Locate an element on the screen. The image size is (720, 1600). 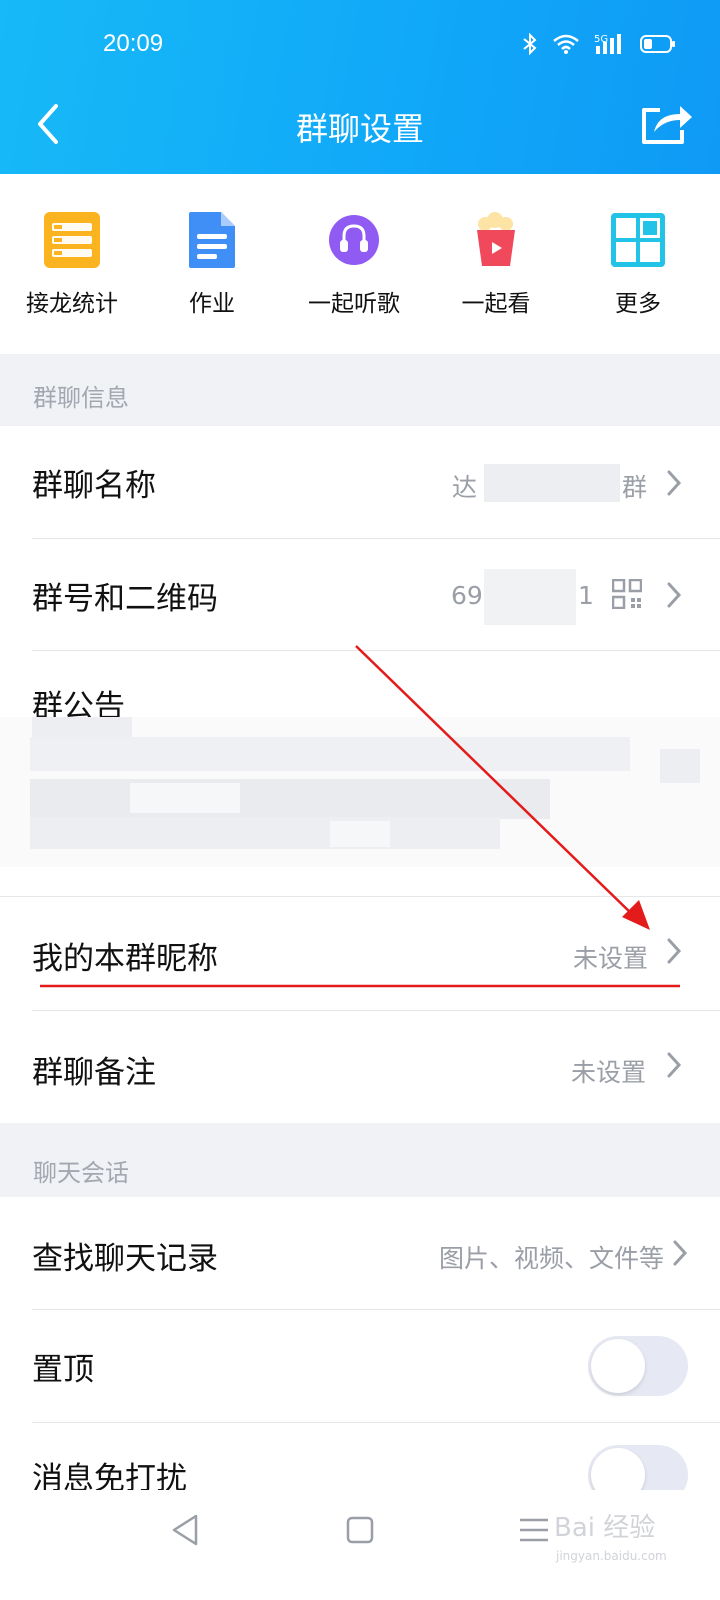
nav-back-icon is located at coordinates (186, 1530).